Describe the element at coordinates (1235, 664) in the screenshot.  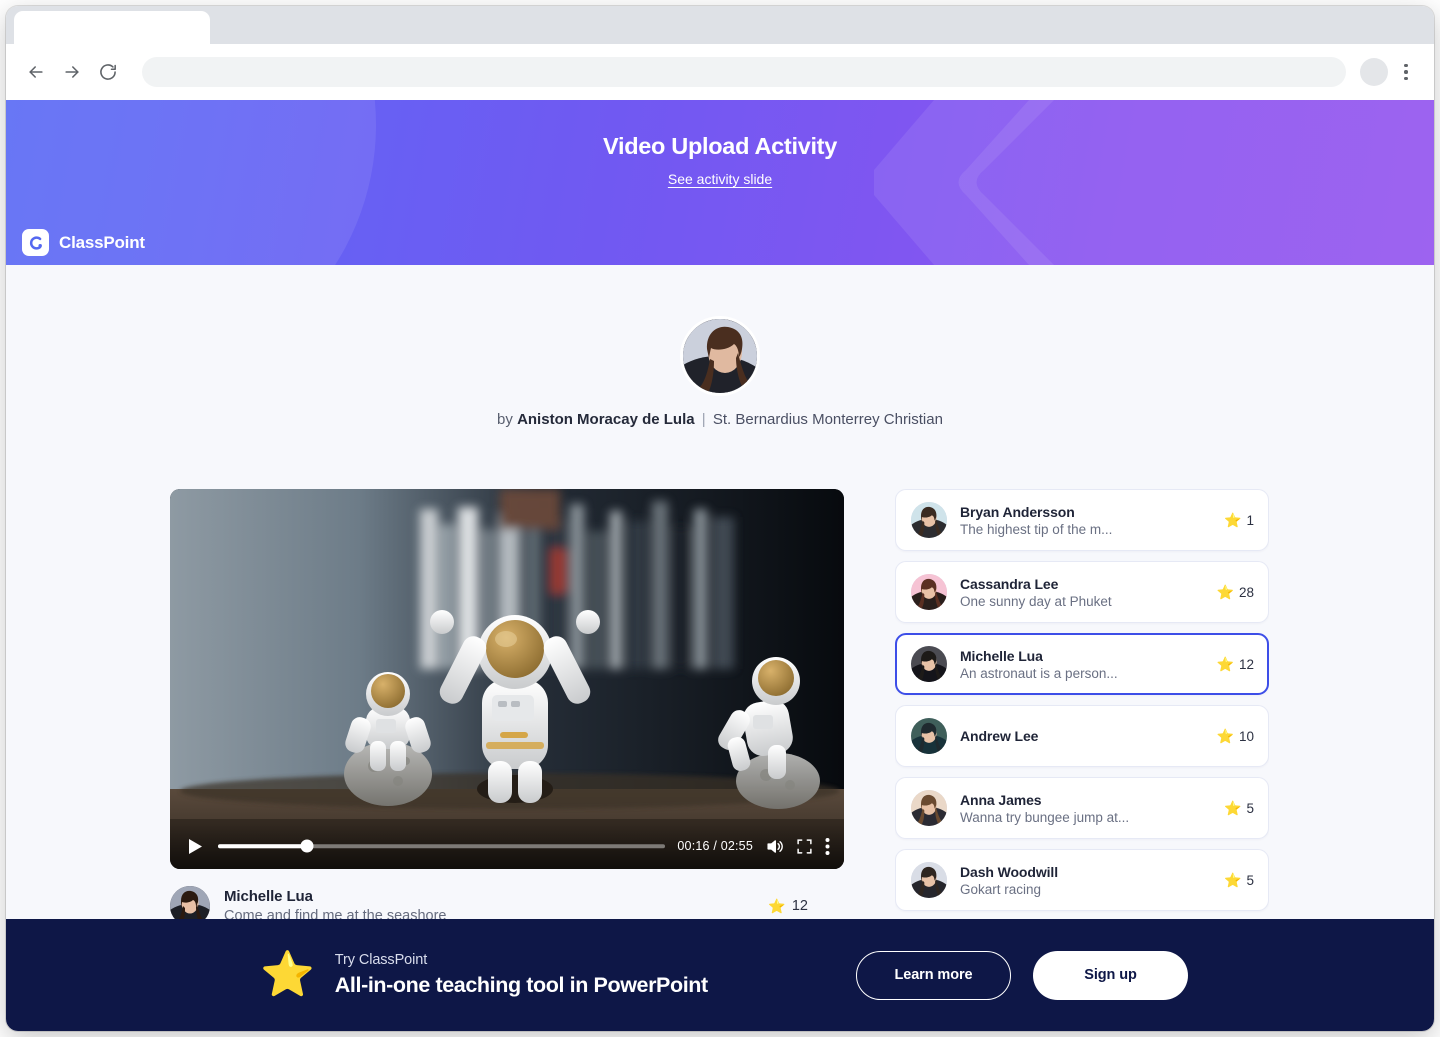
I see `list-item-star-count: ⭐ 12` at that location.